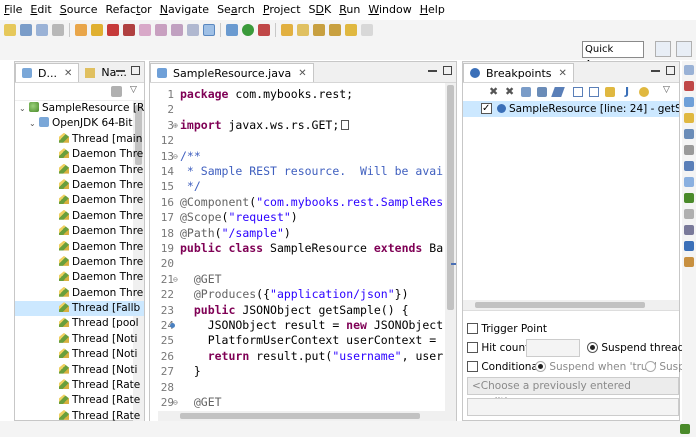 This screenshot has height=437, width=696. Describe the element at coordinates (300, 340) in the screenshot. I see `code-line: 25 PlatformUserContext userContext =` at that location.